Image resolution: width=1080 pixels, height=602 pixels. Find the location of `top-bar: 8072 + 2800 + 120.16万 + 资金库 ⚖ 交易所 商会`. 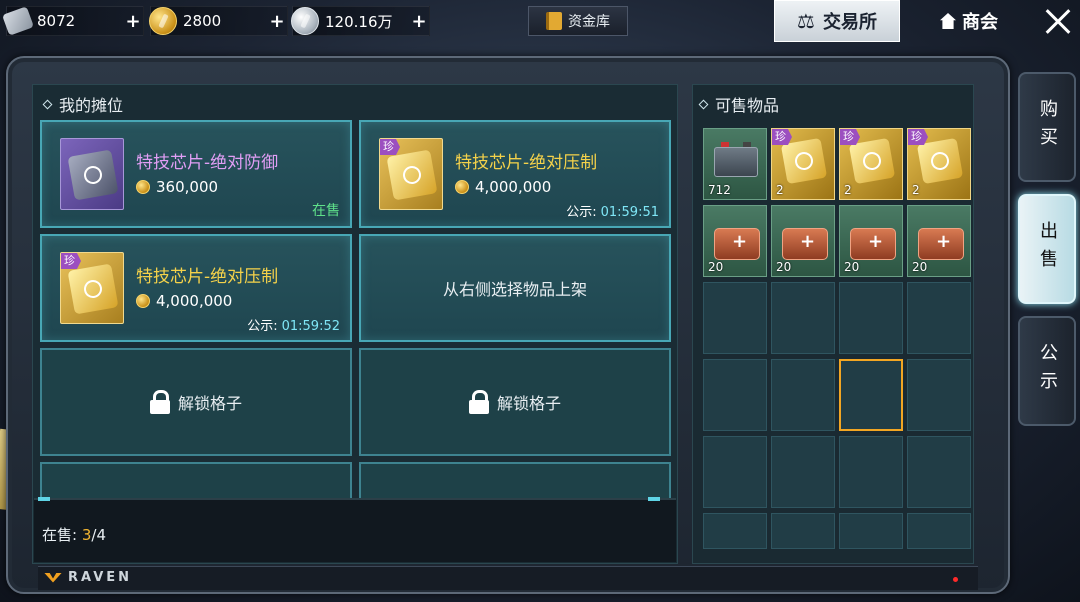

top-bar: 8072 + 2800 + 120.16万 + 资金库 ⚖ 交易所 商会 is located at coordinates (540, 22).